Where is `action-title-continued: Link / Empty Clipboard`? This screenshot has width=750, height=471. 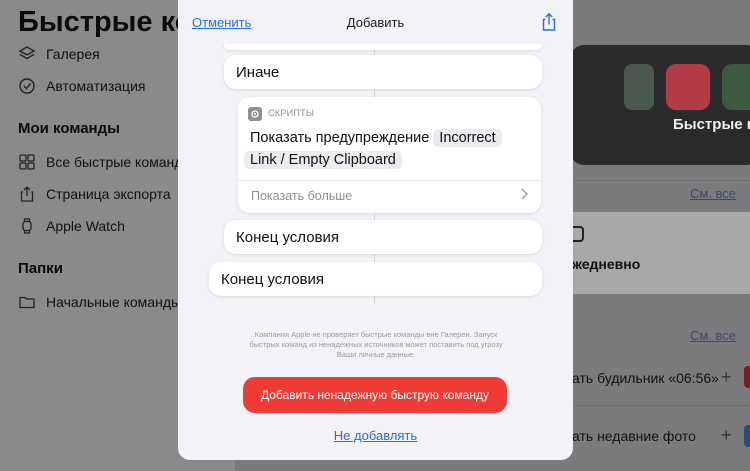
action-title-continued: Link / Empty Clipboard is located at coordinates (323, 160).